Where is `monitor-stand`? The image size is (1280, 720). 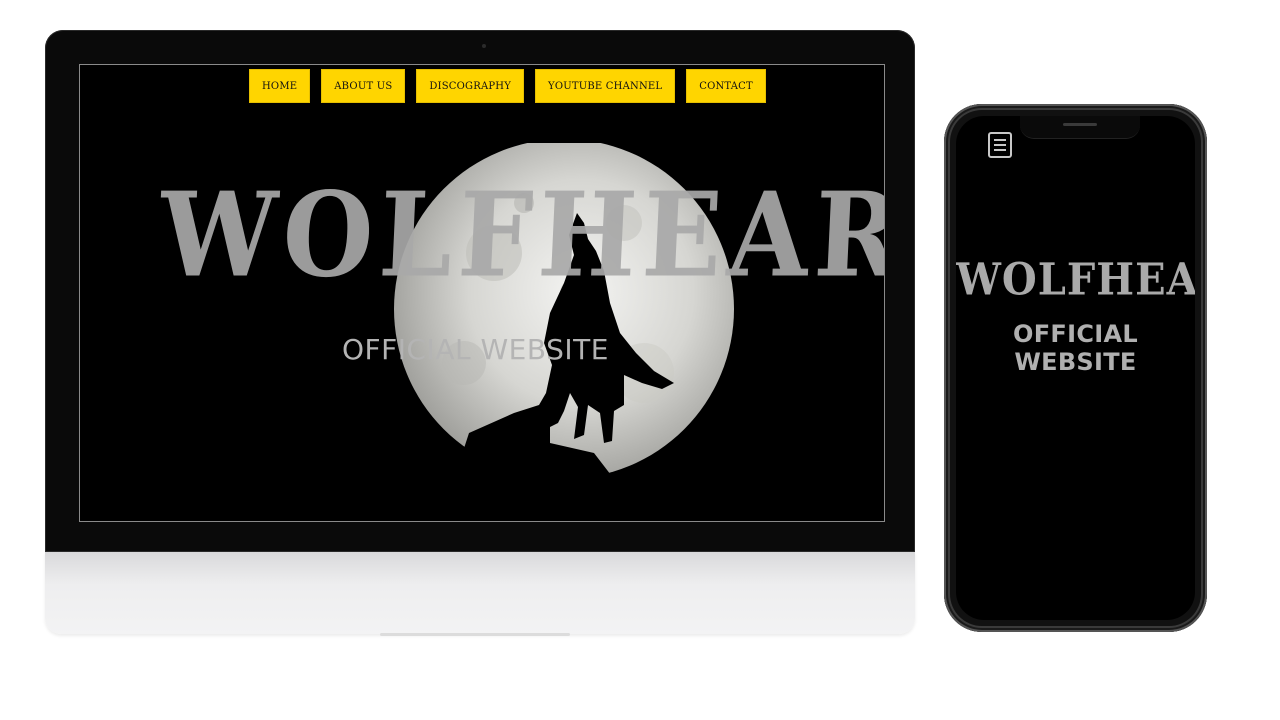
monitor-stand is located at coordinates (475, 634).